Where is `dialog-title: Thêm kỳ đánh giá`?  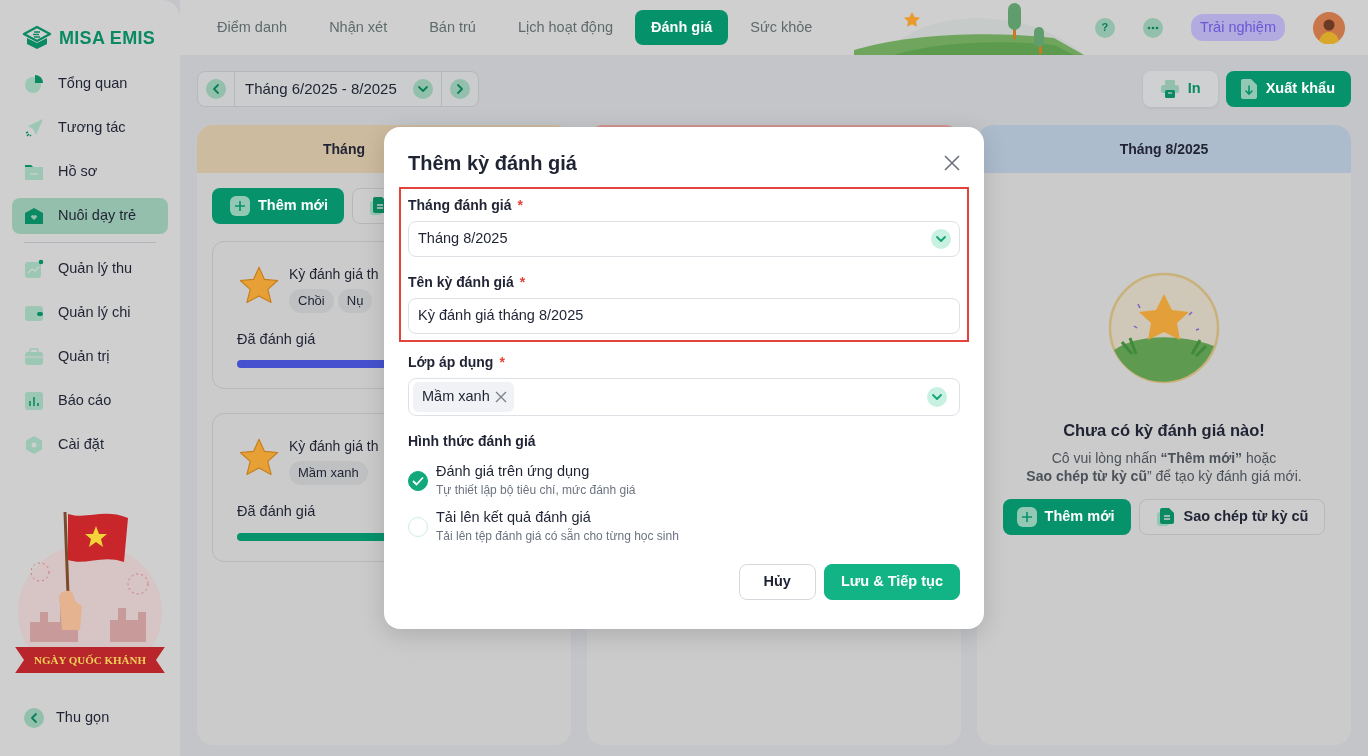 dialog-title: Thêm kỳ đánh giá is located at coordinates (492, 163).